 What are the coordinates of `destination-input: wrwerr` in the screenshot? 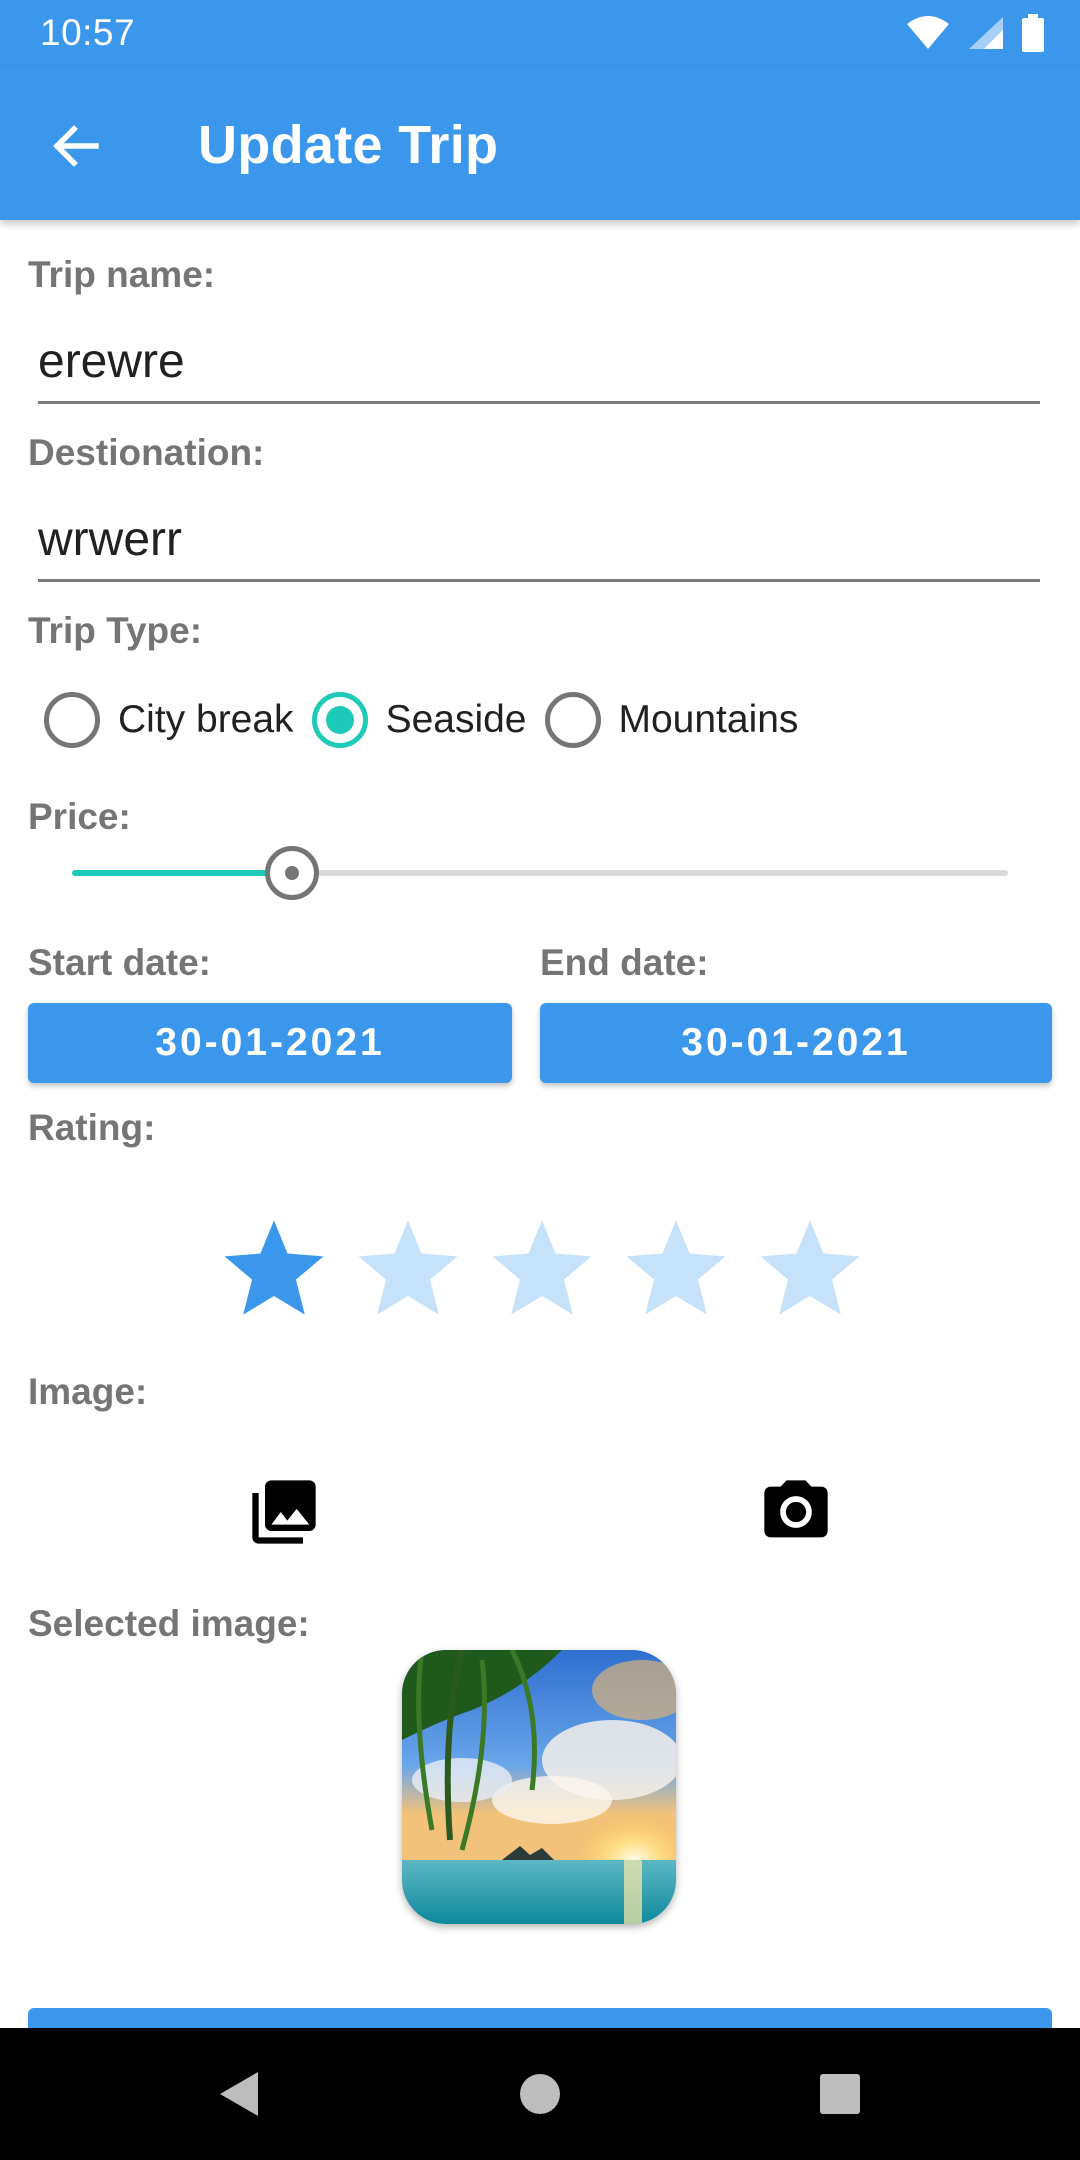 It's located at (539, 542).